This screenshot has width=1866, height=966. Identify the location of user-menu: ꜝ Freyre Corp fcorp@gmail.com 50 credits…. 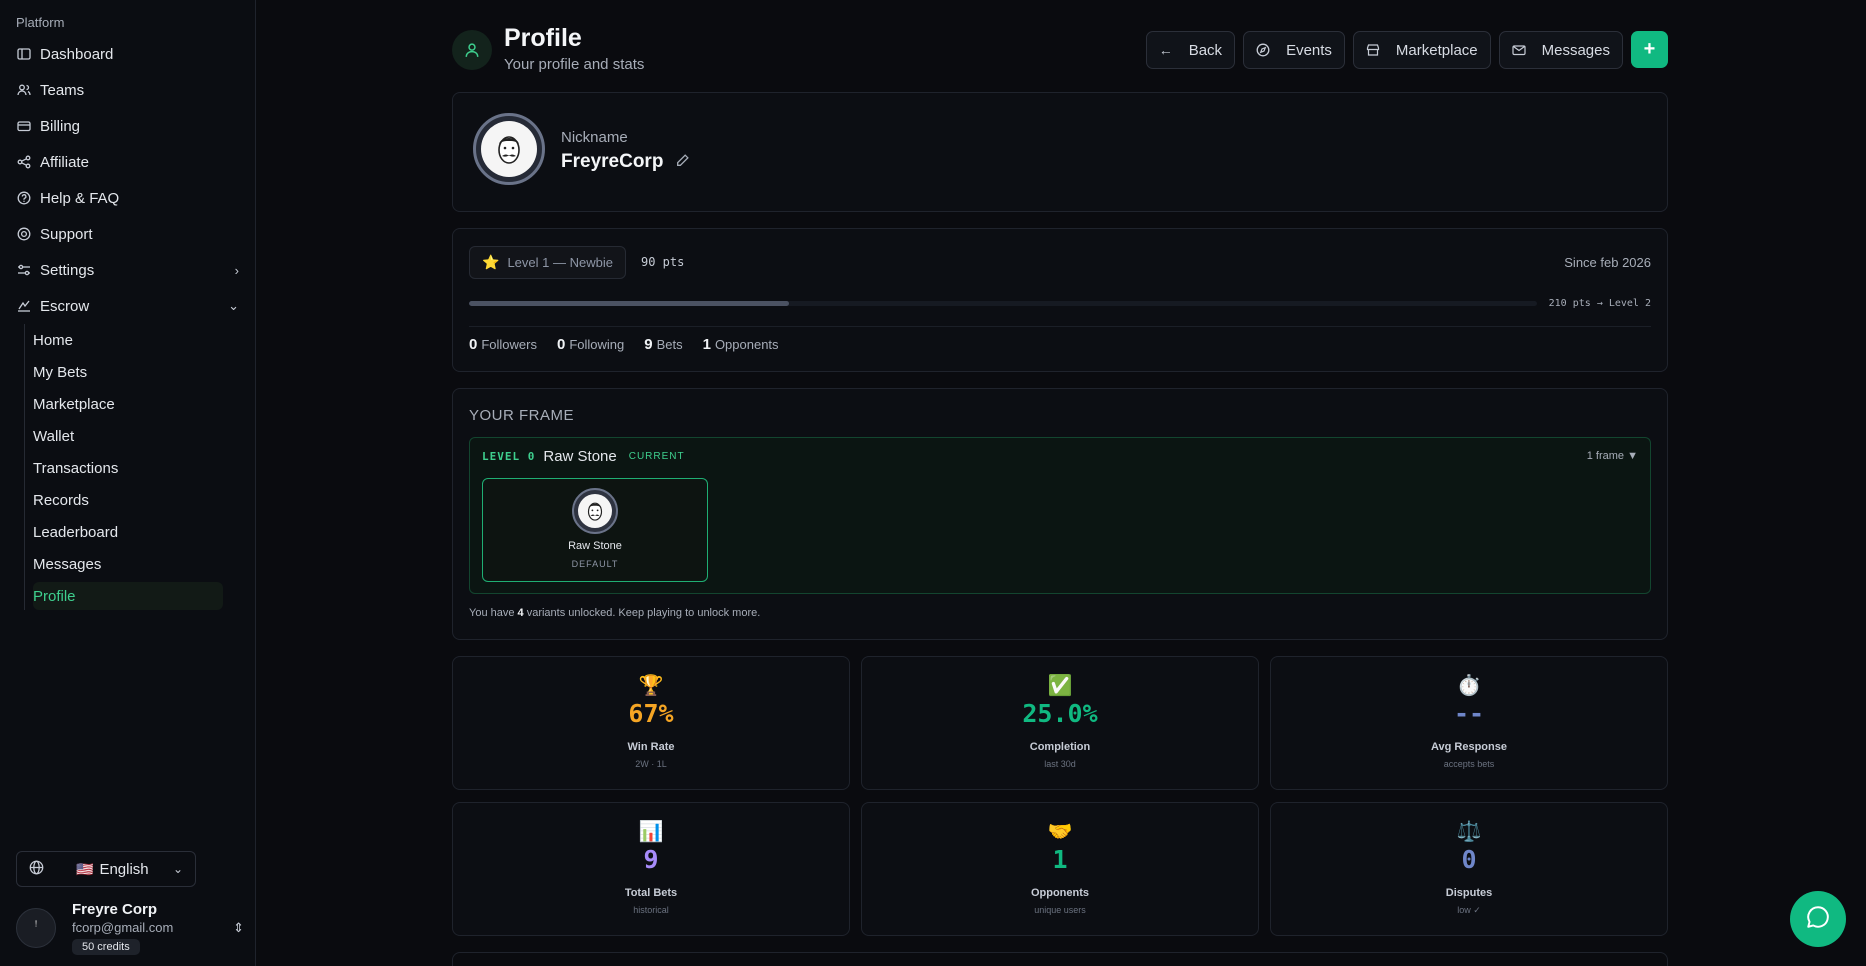
(130, 928).